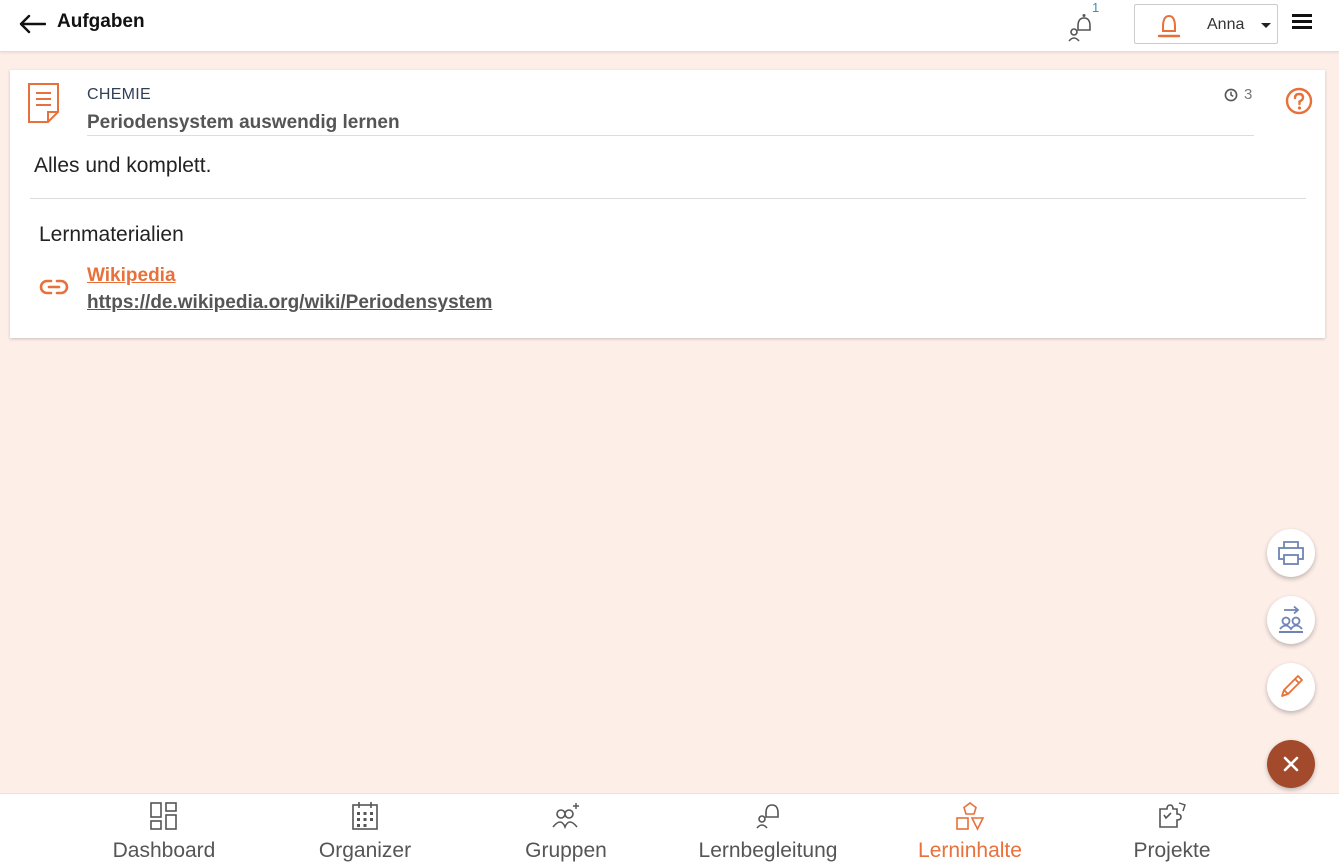 This screenshot has width=1339, height=864. I want to click on calendar-icon, so click(365, 816).